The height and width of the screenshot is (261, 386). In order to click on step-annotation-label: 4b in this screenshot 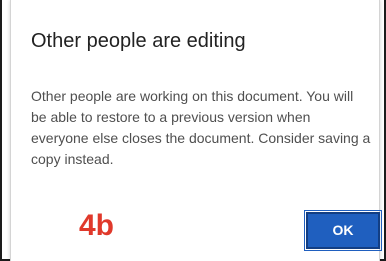, I will do `click(97, 225)`.